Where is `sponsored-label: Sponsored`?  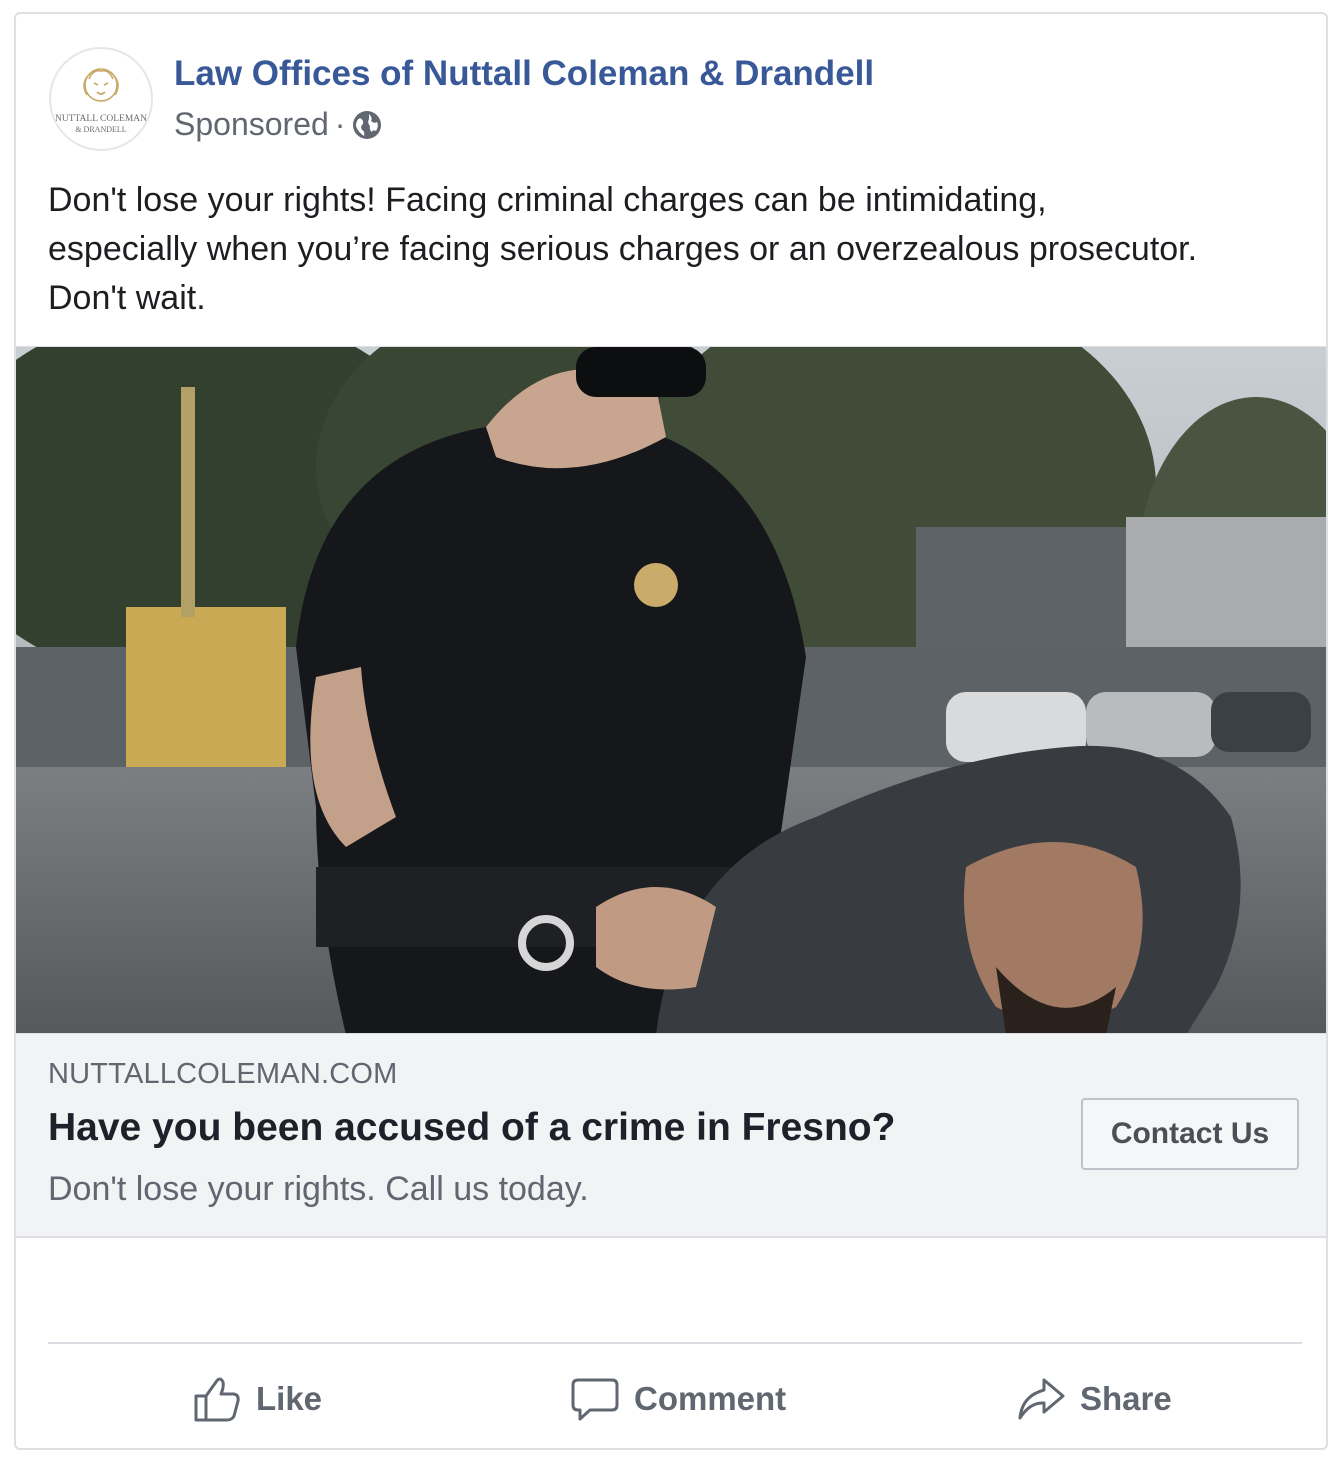 sponsored-label: Sponsored is located at coordinates (251, 124).